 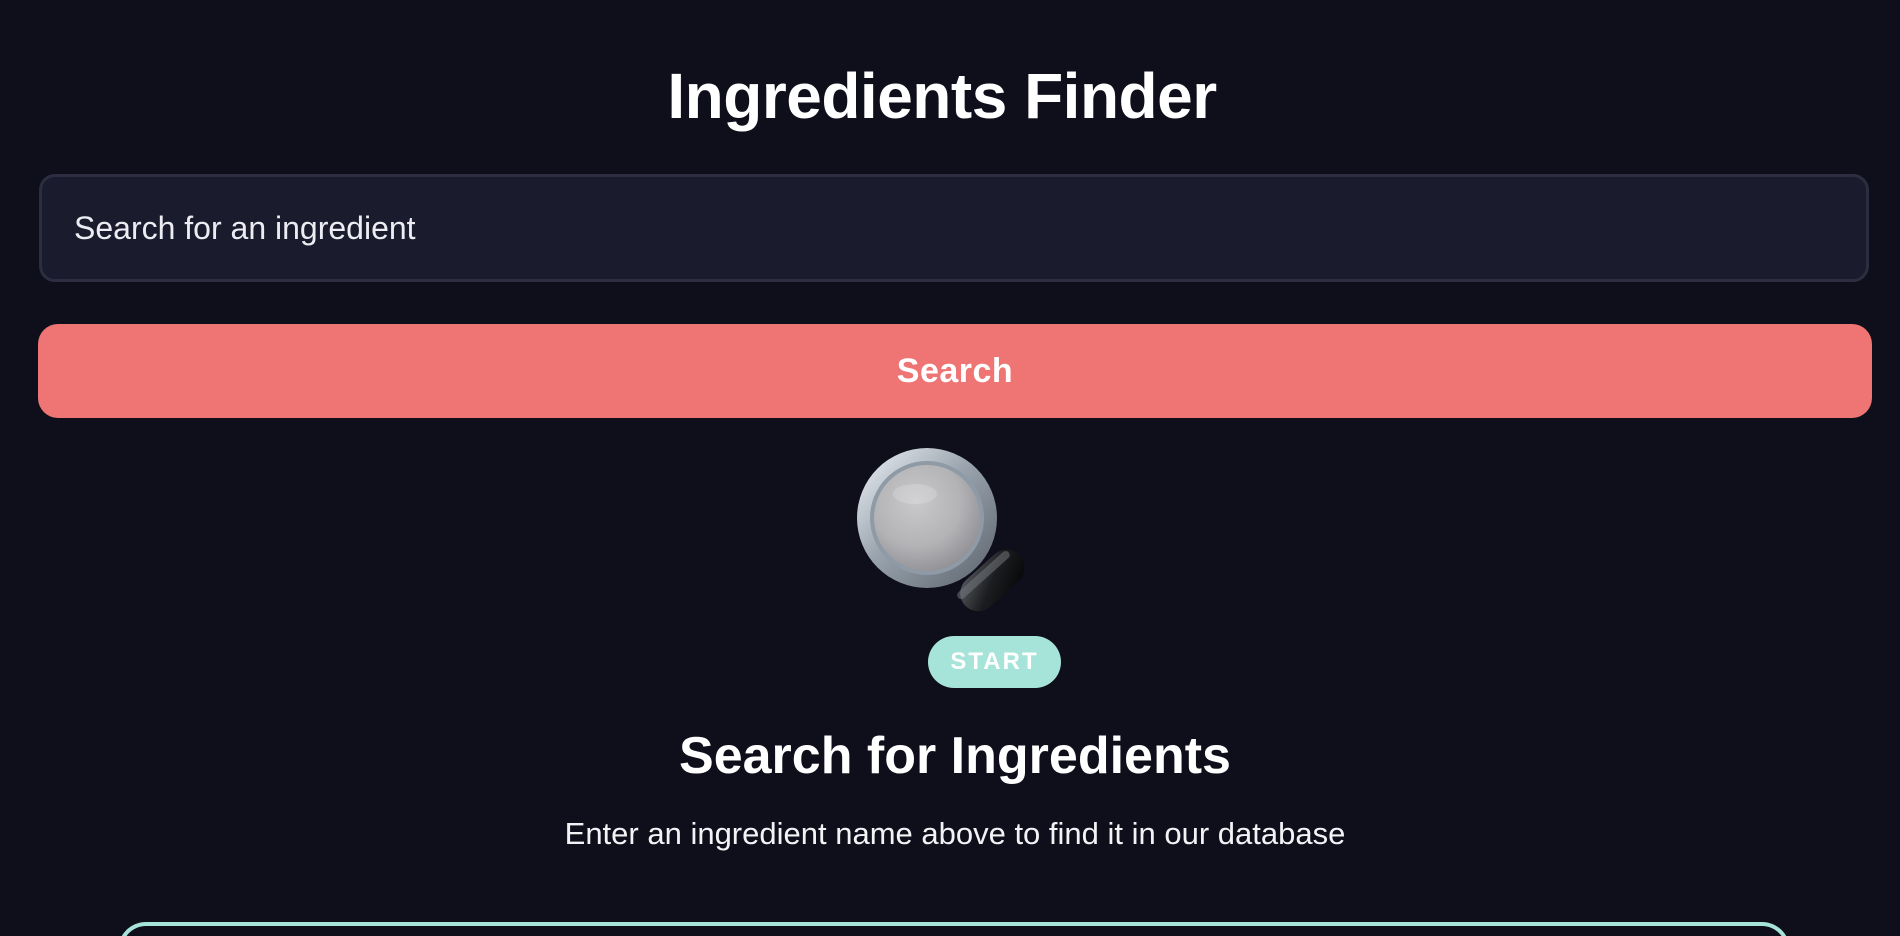 I want to click on results-card, so click(x=954, y=929).